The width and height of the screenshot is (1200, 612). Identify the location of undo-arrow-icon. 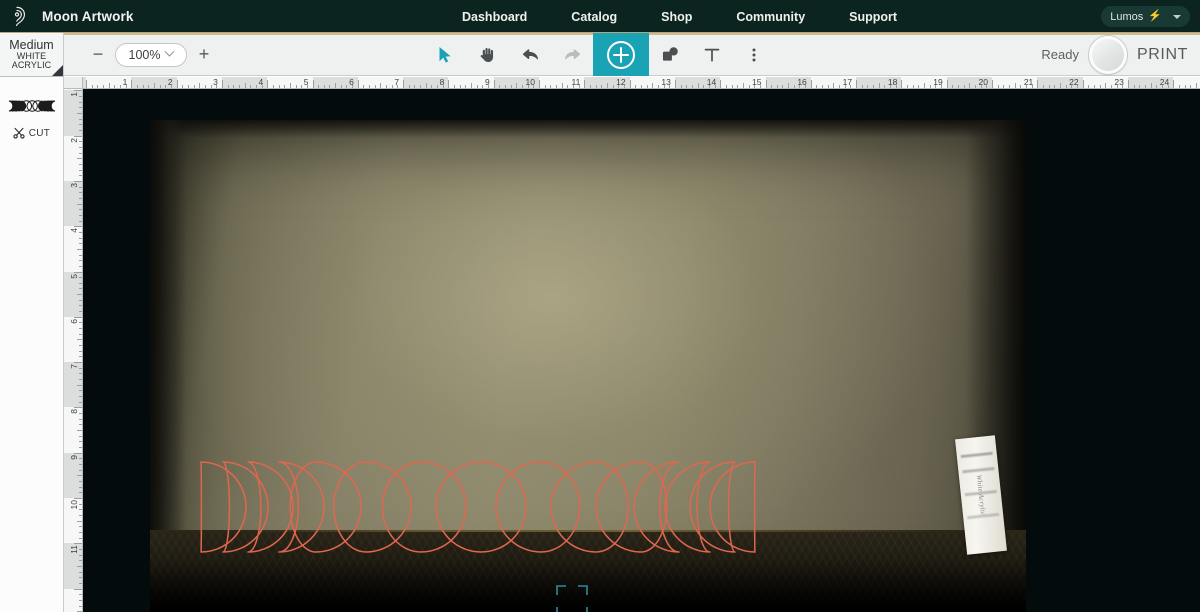
(530, 53).